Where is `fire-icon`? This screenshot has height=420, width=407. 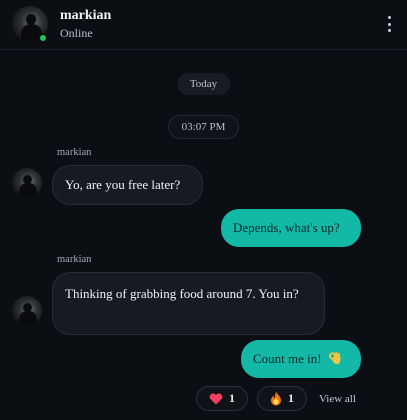 fire-icon is located at coordinates (276, 398).